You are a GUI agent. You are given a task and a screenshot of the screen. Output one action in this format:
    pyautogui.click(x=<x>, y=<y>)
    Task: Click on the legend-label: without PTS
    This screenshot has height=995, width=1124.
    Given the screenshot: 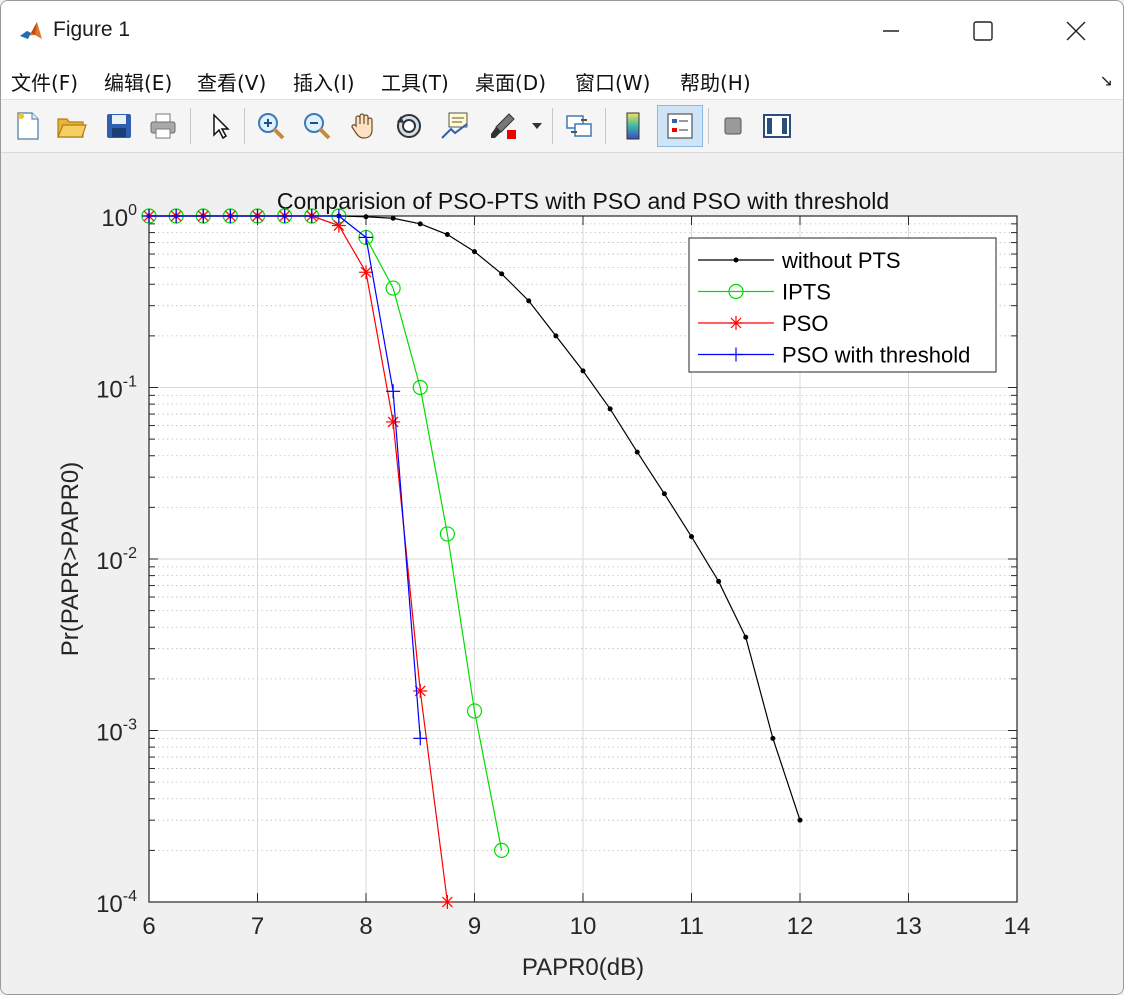 What is the action you would take?
    pyautogui.click(x=841, y=260)
    